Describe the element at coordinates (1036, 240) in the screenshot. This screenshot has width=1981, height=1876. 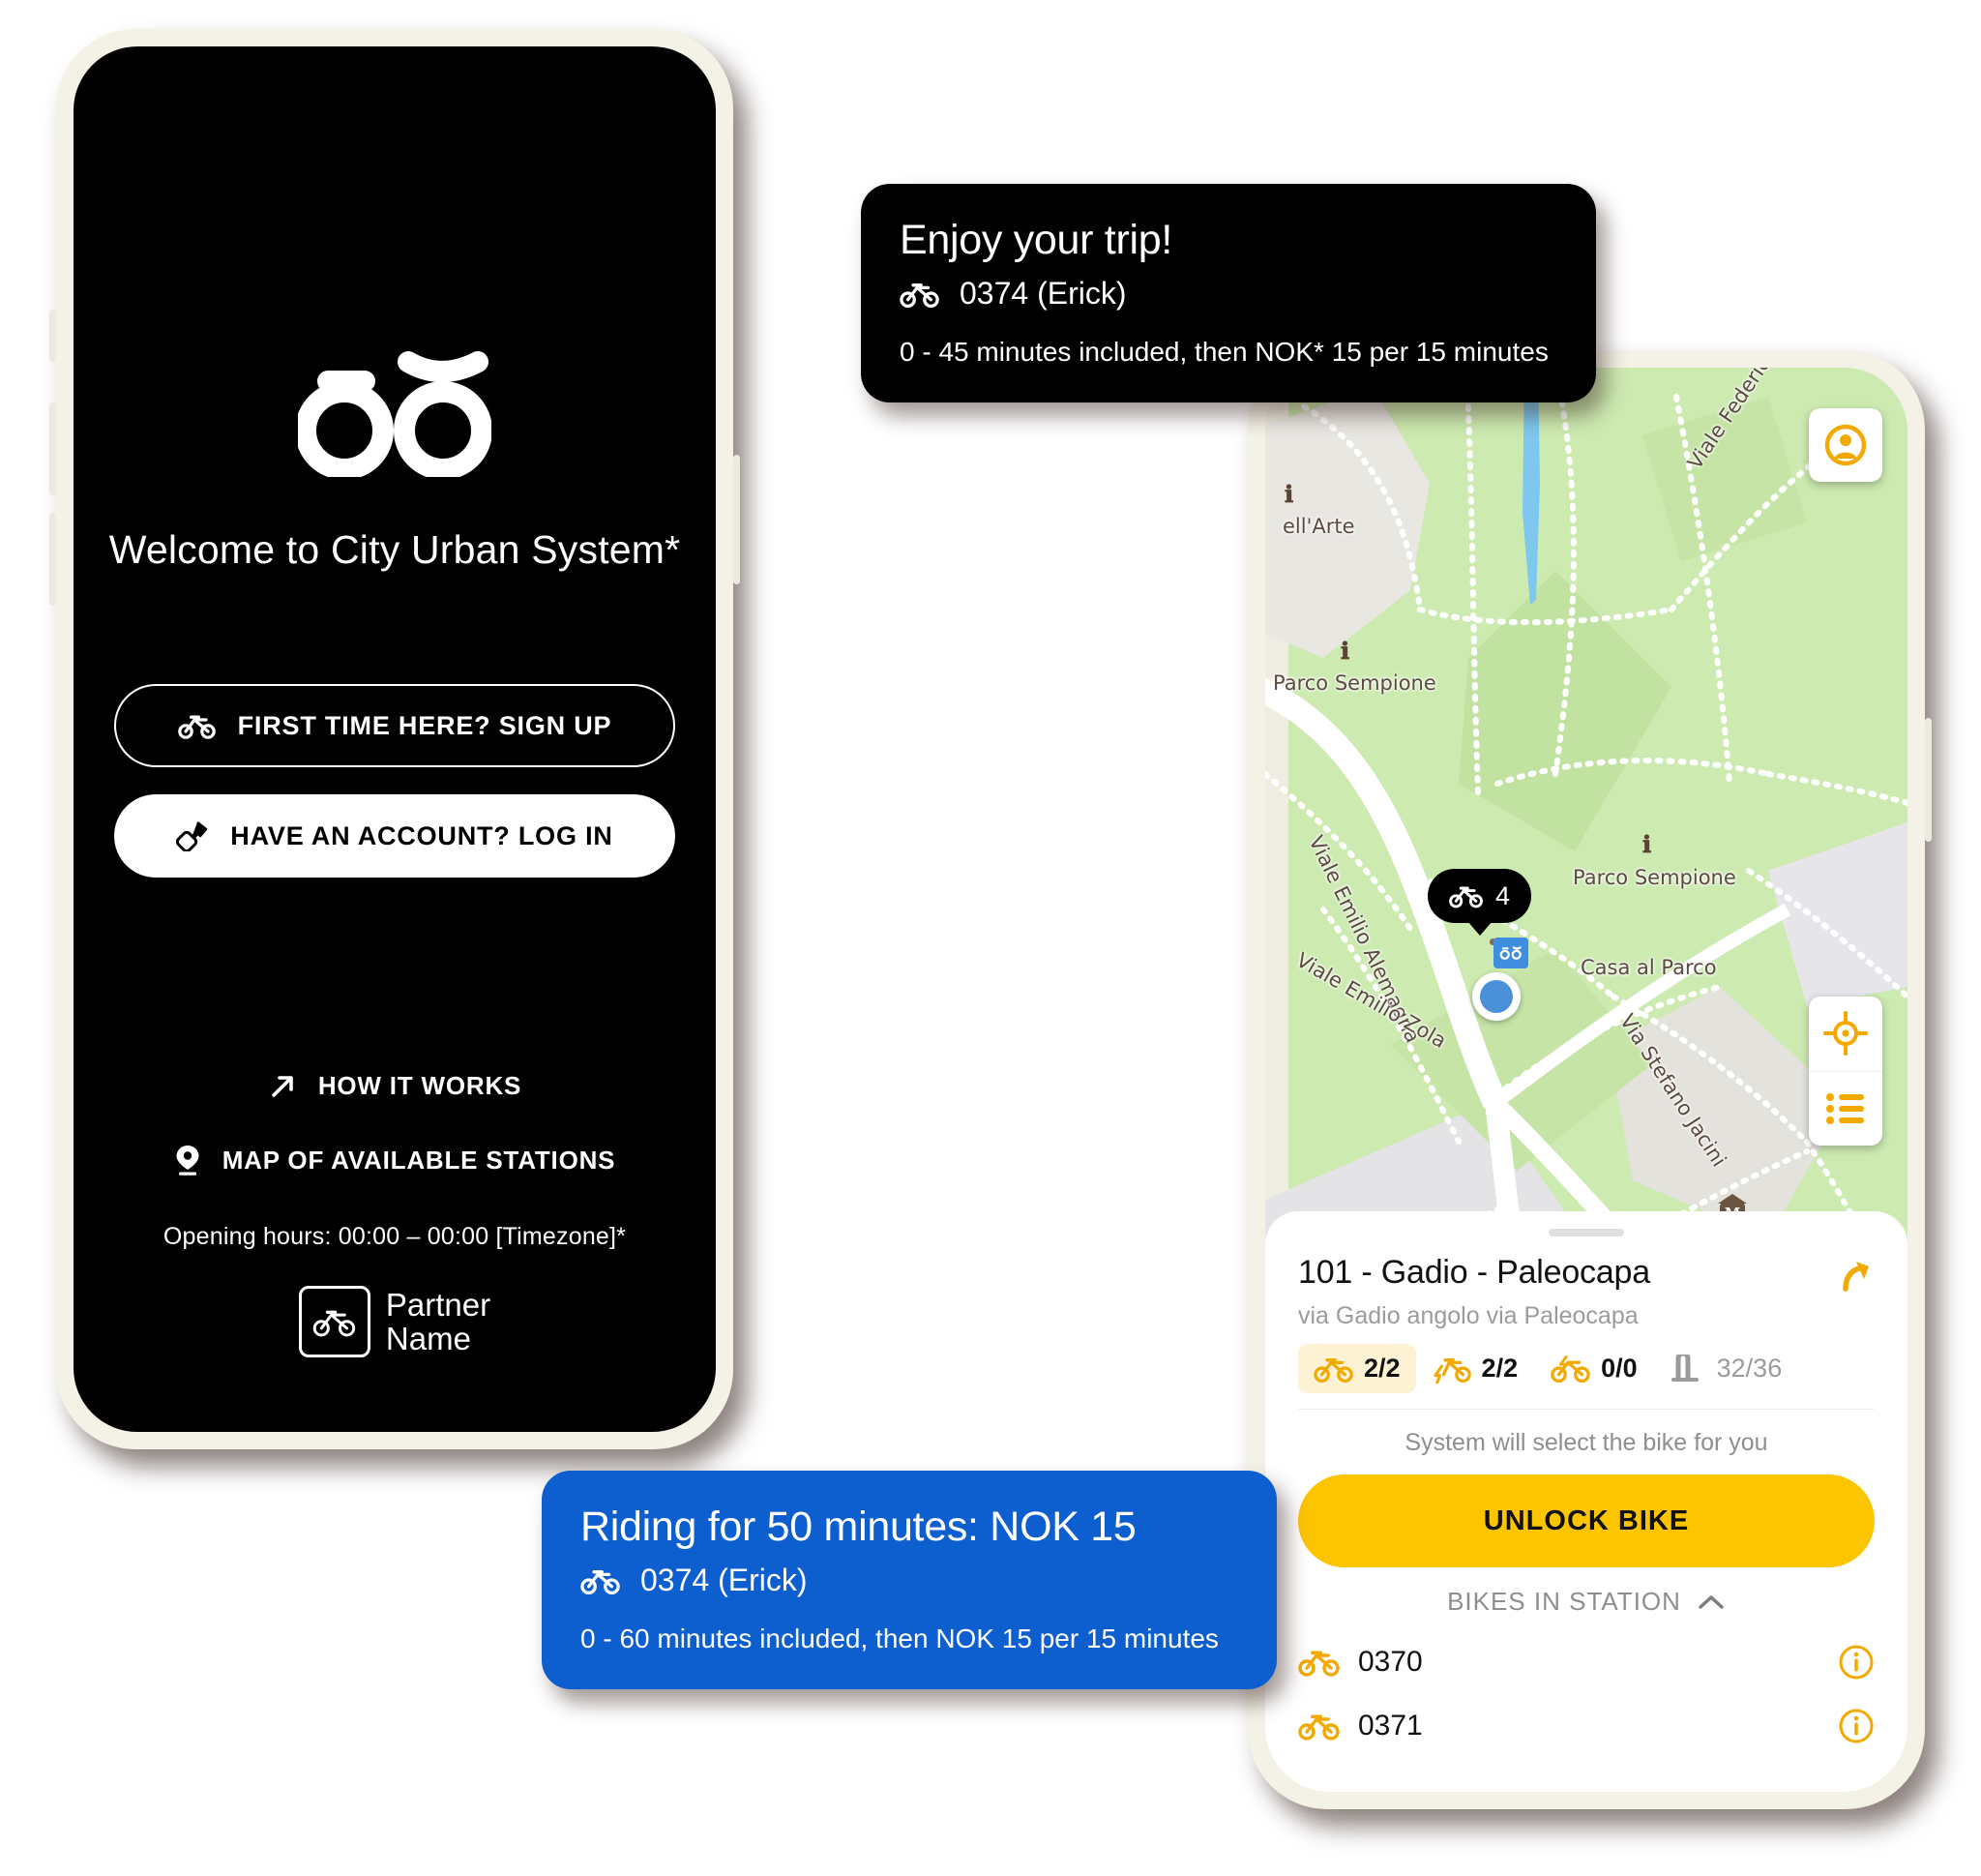
I see `banner-title: Enjoy your trip!` at that location.